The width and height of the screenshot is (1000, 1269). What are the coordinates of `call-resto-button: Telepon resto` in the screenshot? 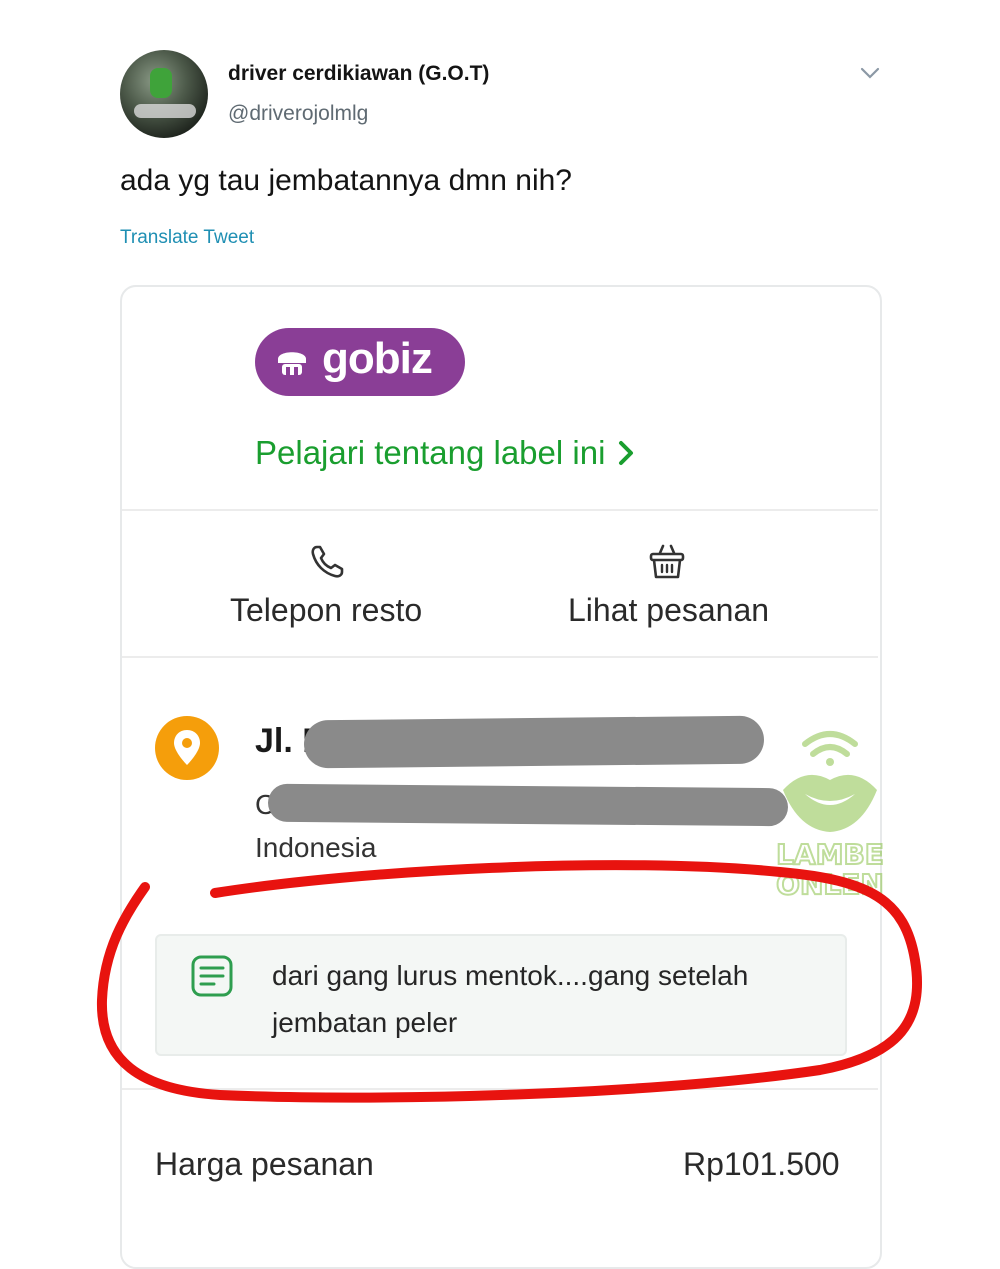 It's located at (335, 585).